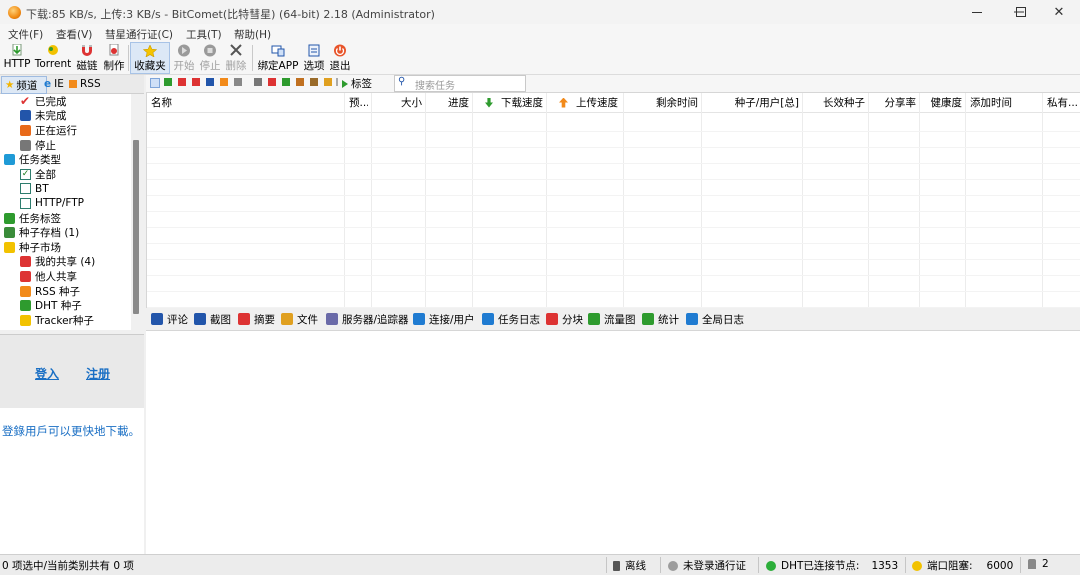  I want to click on tree-item: 种子存档 (1), so click(65, 232).